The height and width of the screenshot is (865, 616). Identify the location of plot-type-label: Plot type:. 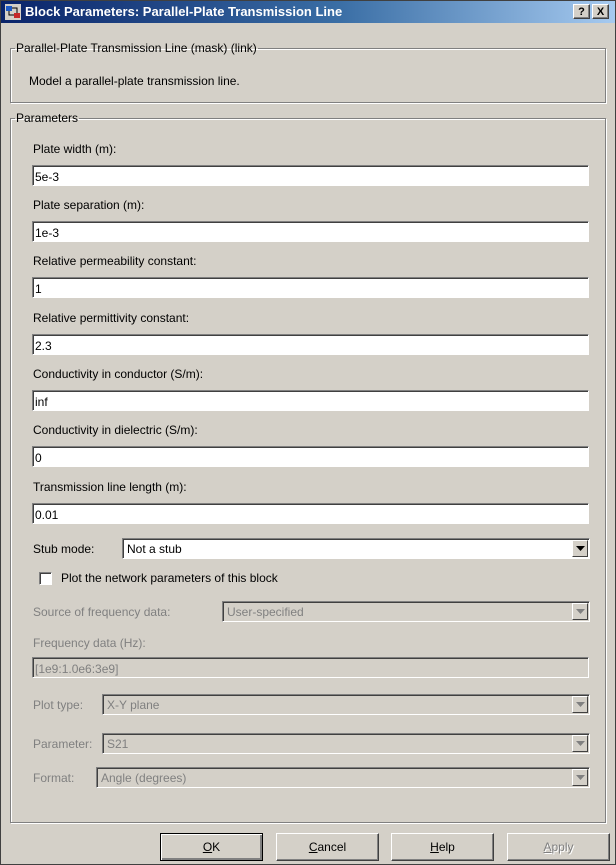
(58, 705).